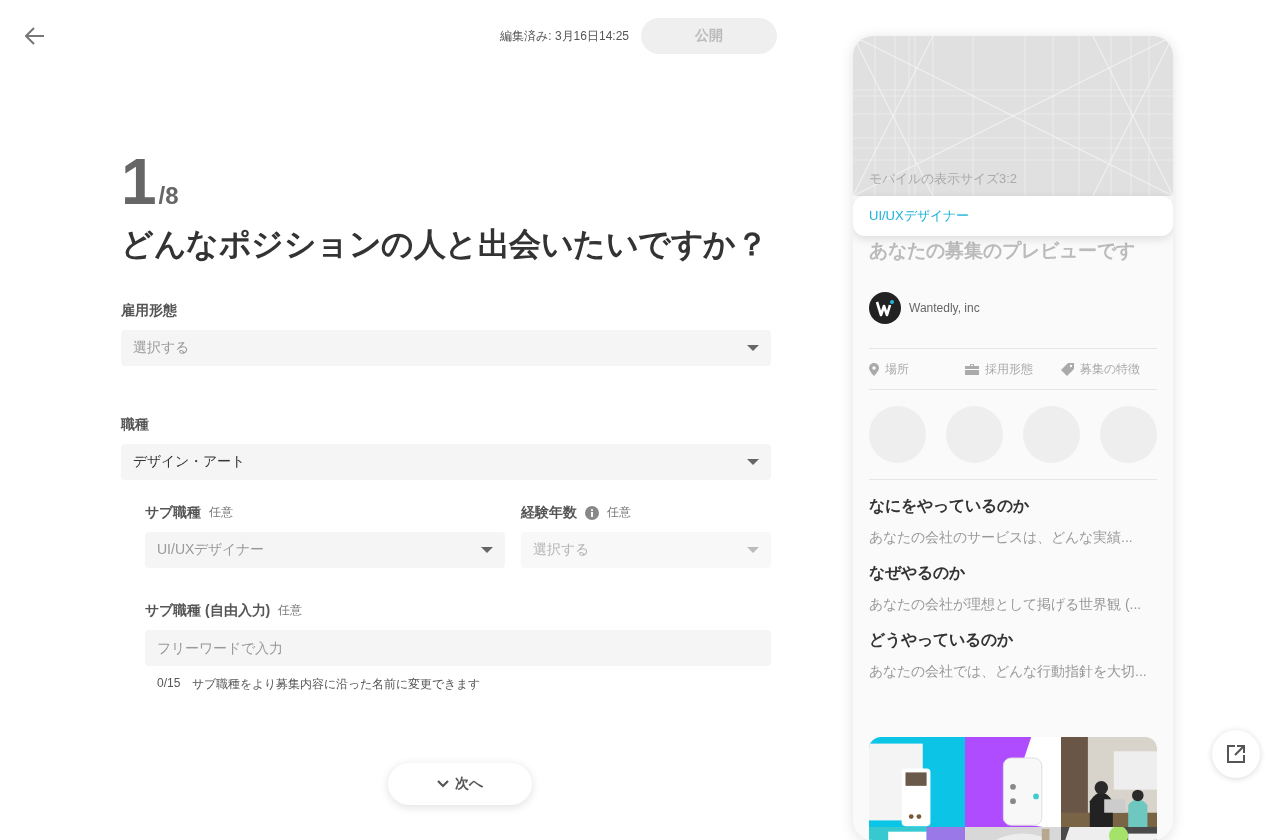 This screenshot has height=840, width=1280. I want to click on select-field: UI/UXデザイナー, so click(325, 549).